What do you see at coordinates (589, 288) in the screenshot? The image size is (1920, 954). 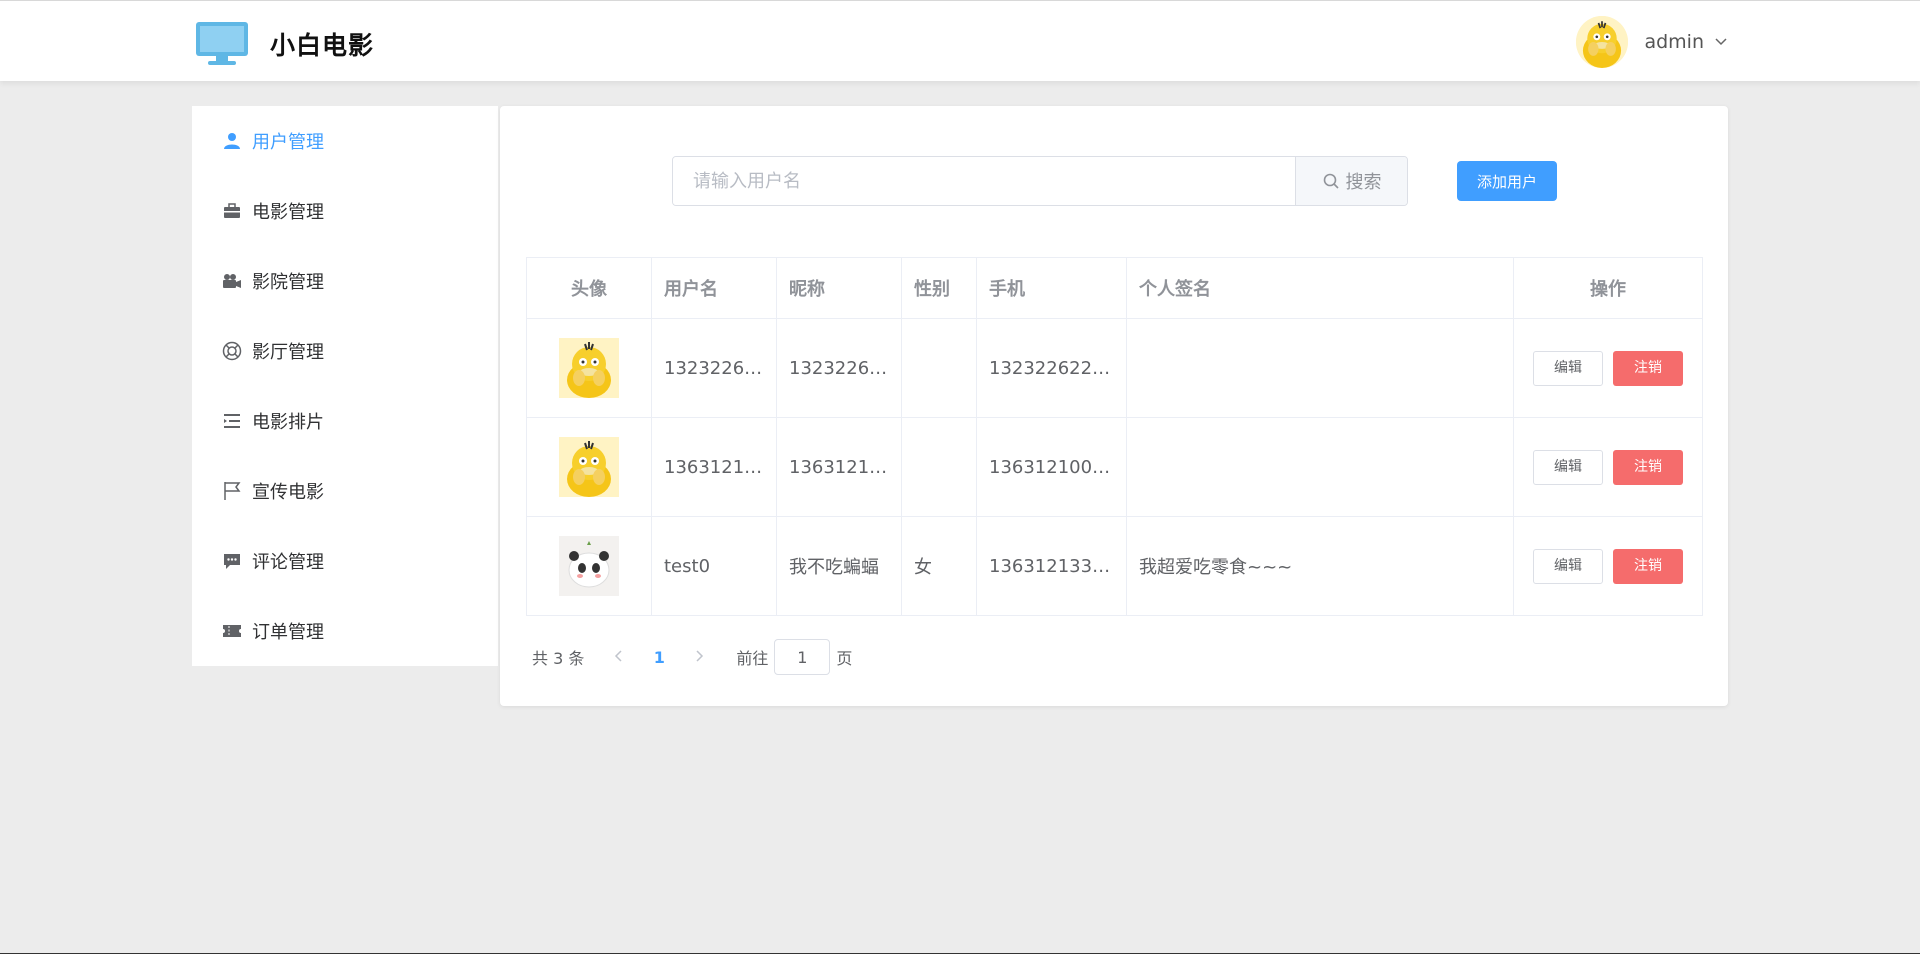 I see `column-header-avatar: 头像` at bounding box center [589, 288].